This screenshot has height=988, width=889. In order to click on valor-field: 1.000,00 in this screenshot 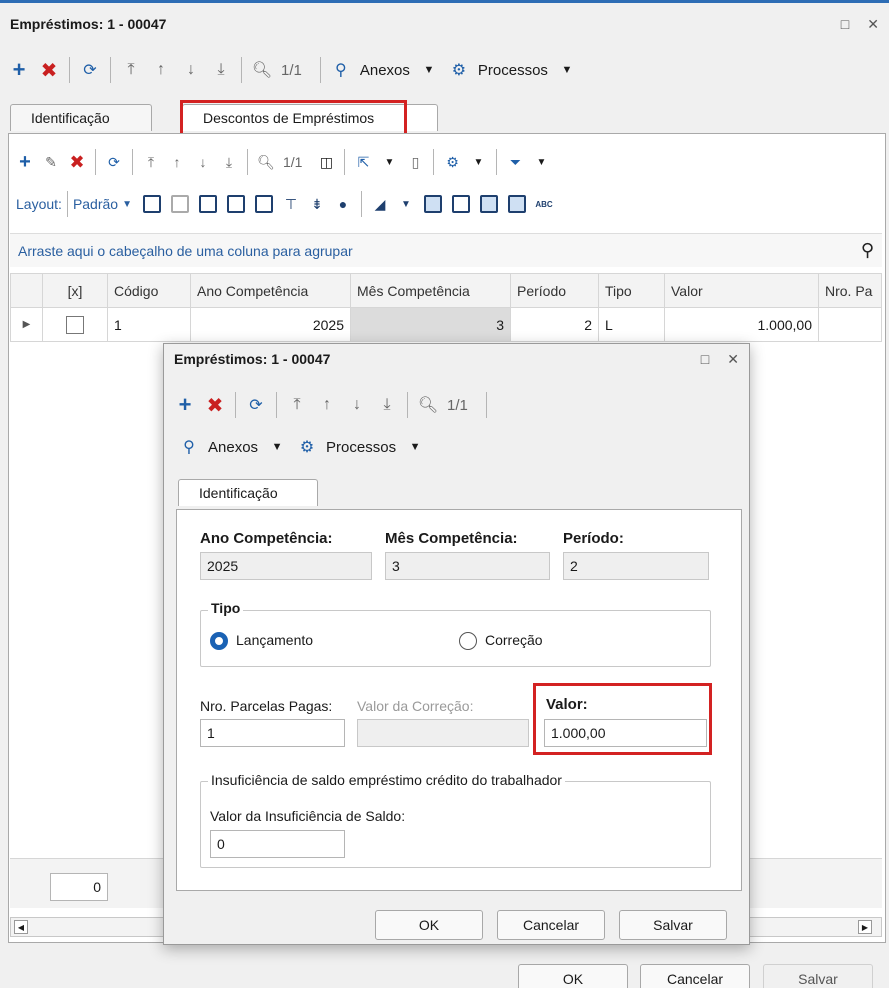, I will do `click(625, 733)`.